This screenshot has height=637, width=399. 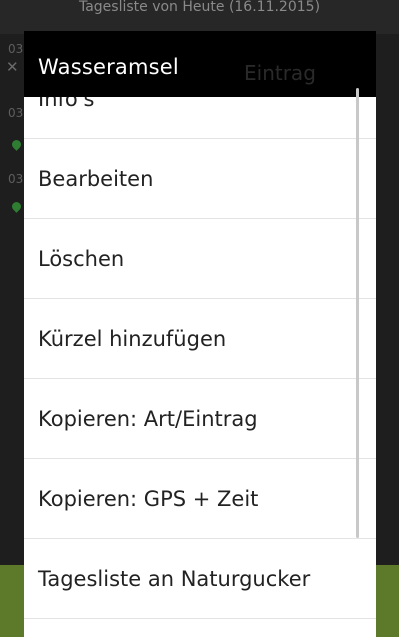 What do you see at coordinates (200, 64) in the screenshot?
I see `dialog-header: Eintrag Wasseramsel` at bounding box center [200, 64].